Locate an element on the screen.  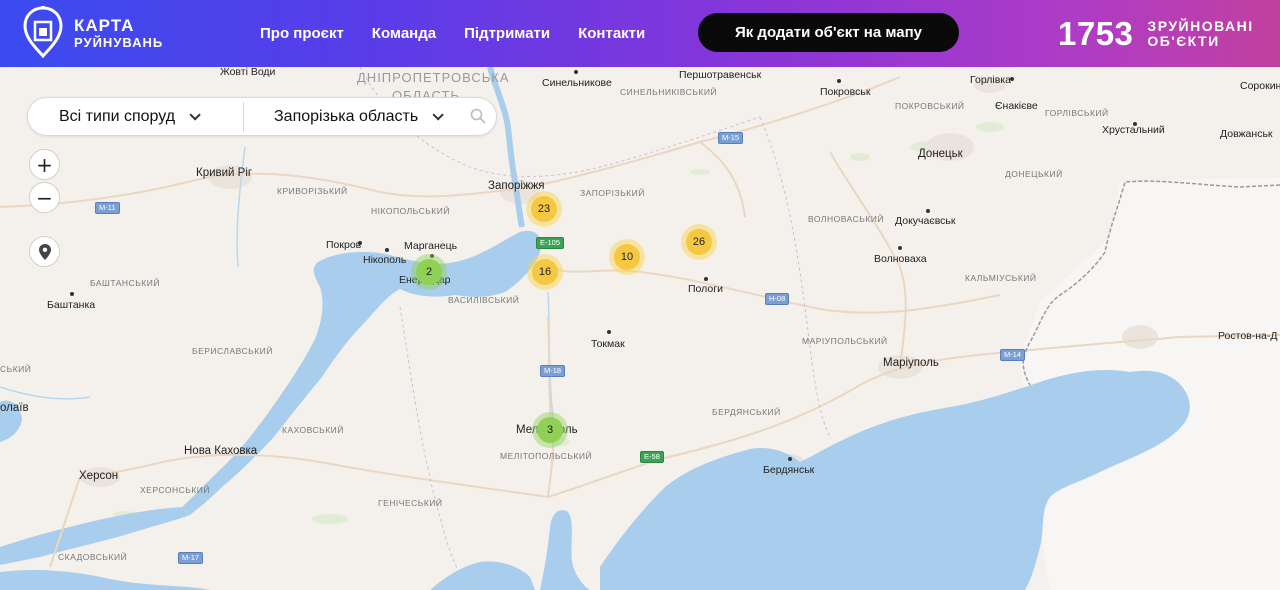
road-shield-m15: M-15 is located at coordinates (731, 138).